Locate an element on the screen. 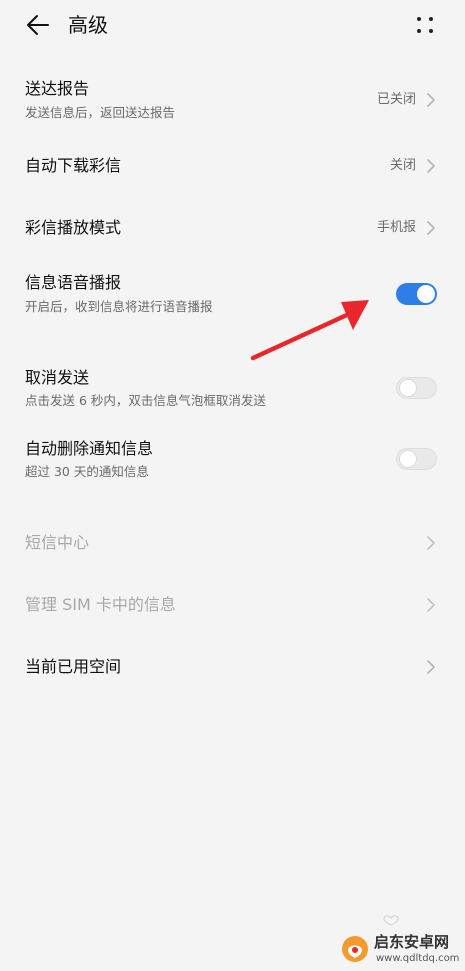 The width and height of the screenshot is (465, 971). top-app-bar: 高级 is located at coordinates (232, 25).